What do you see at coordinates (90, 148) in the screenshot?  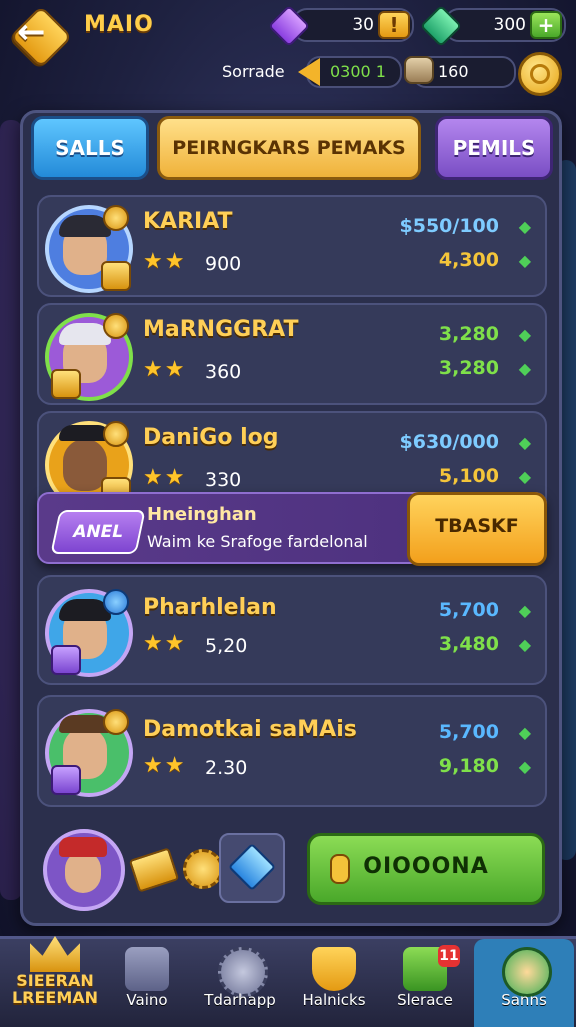 I see `tab-salls: SALLS` at bounding box center [90, 148].